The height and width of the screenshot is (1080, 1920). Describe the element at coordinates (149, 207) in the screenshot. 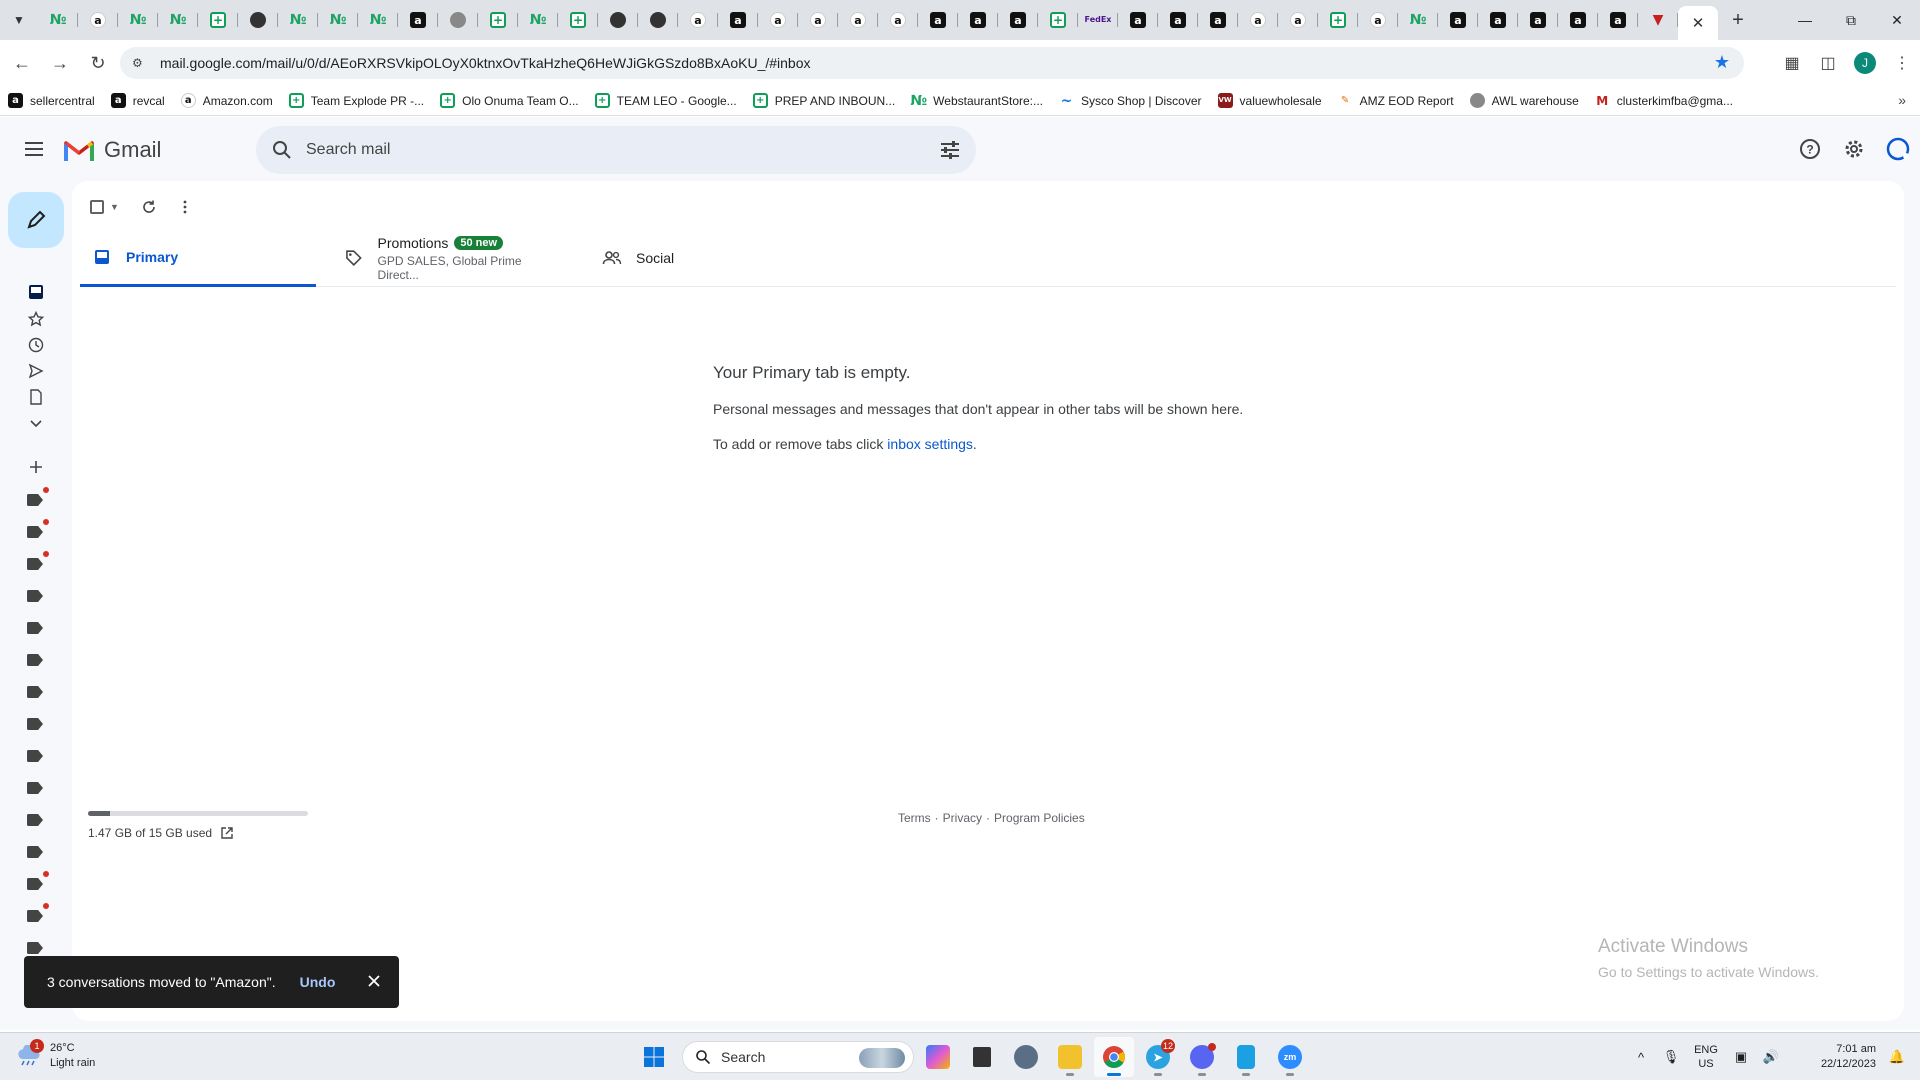

I see `refresh-icon` at that location.